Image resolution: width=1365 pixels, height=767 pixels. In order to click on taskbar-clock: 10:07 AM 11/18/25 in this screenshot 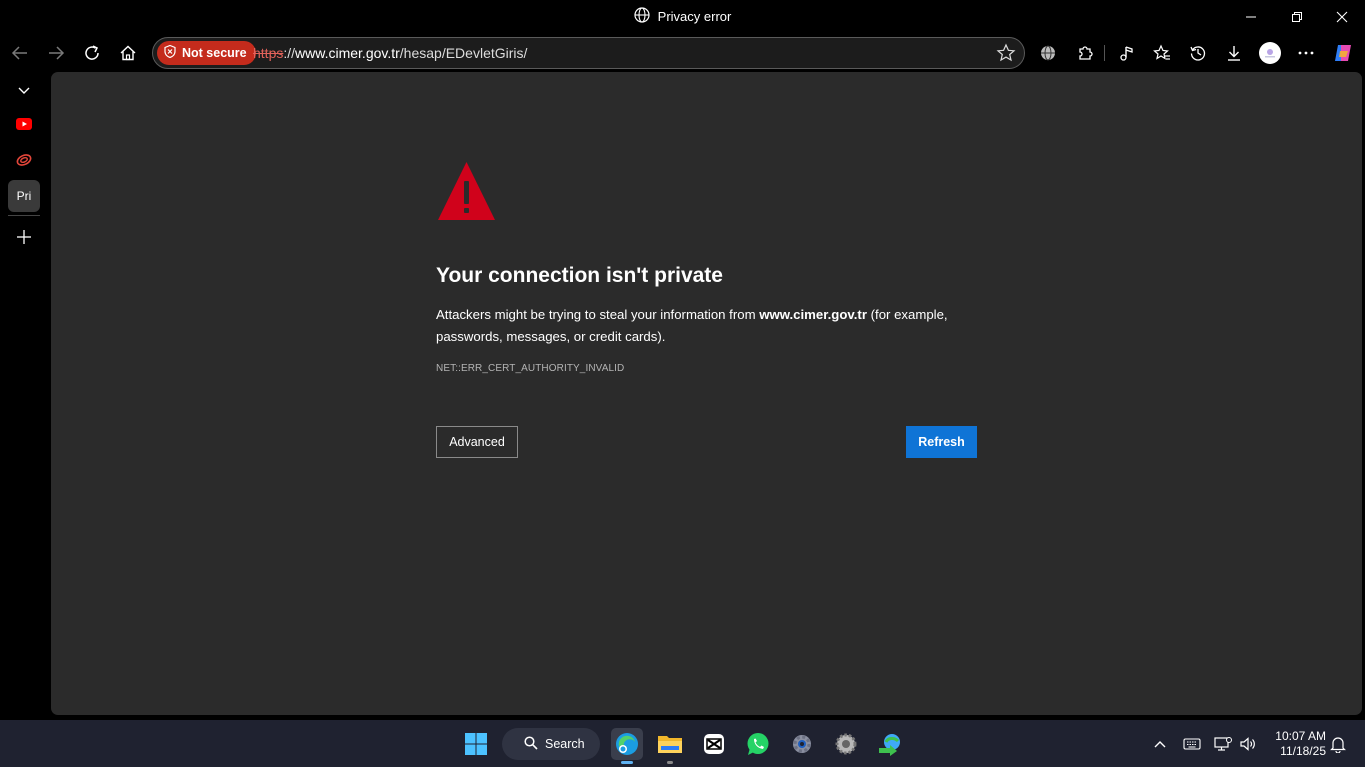, I will do `click(1294, 744)`.